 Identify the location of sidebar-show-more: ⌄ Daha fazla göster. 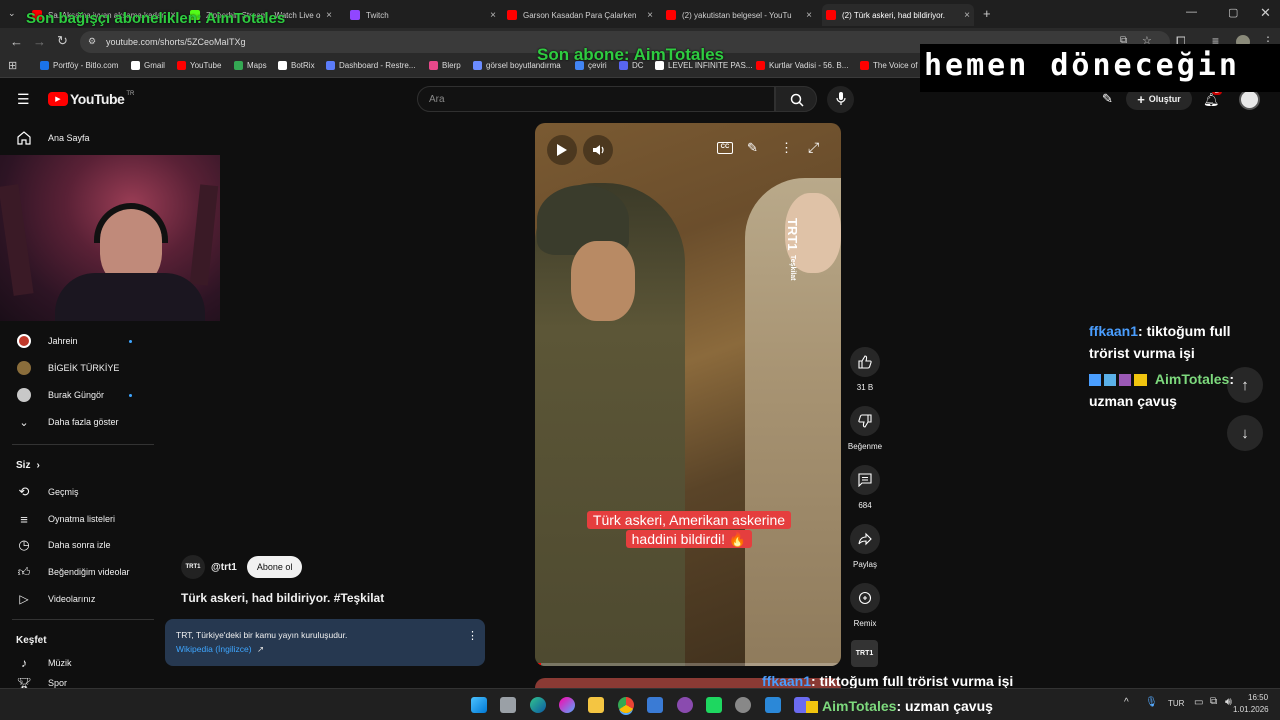
(67, 422).